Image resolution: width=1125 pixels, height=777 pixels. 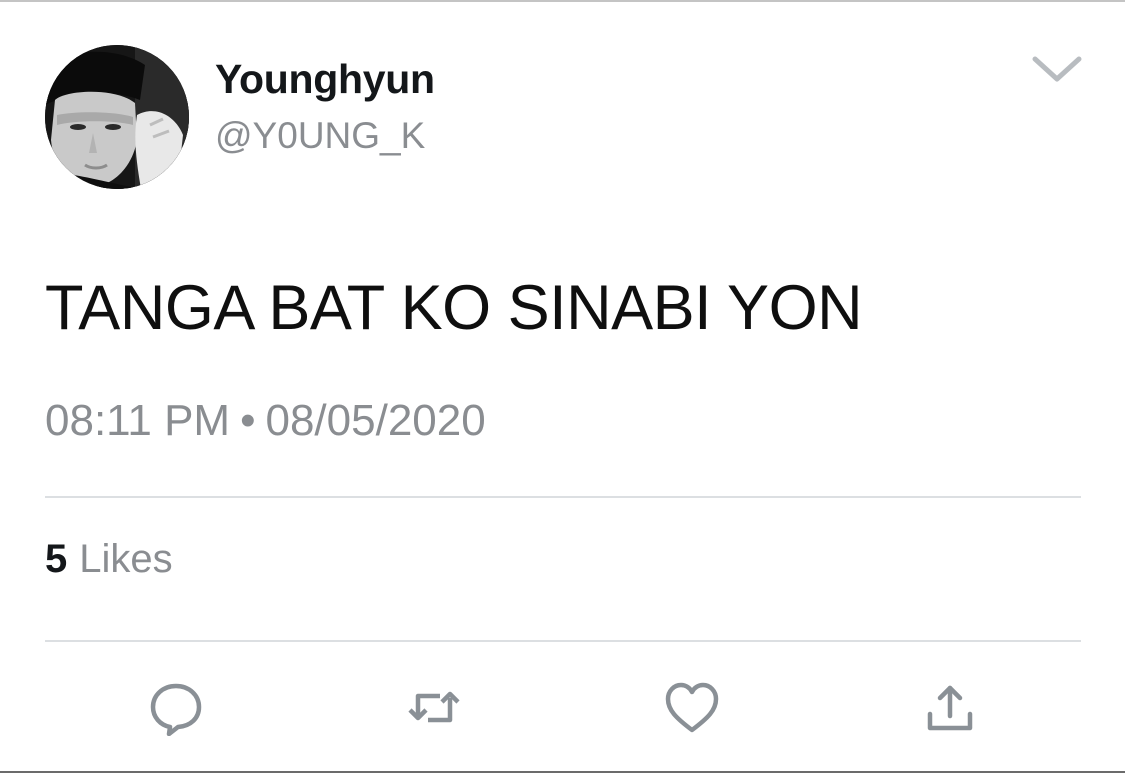 I want to click on likes-count: 5 Likes, so click(x=109, y=559).